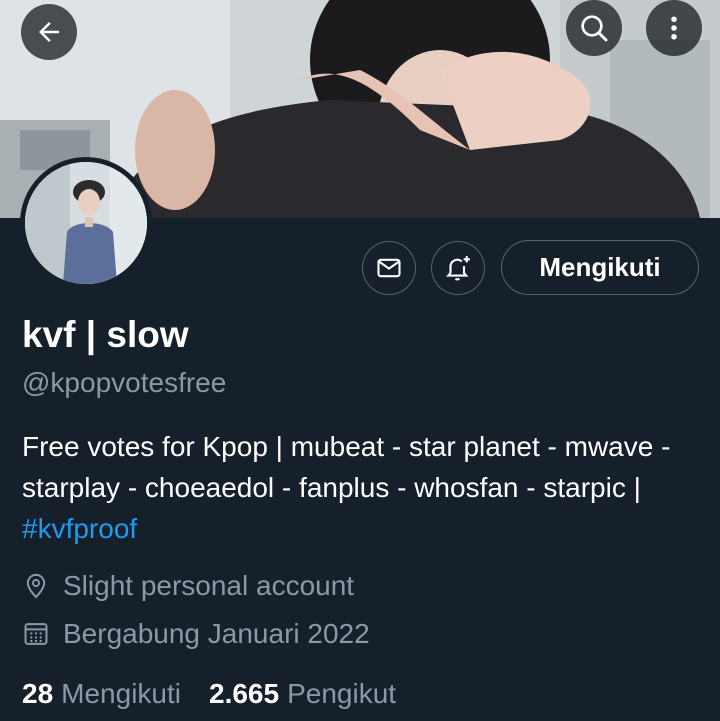 This screenshot has height=721, width=720. Describe the element at coordinates (36, 634) in the screenshot. I see `calendar-icon` at that location.